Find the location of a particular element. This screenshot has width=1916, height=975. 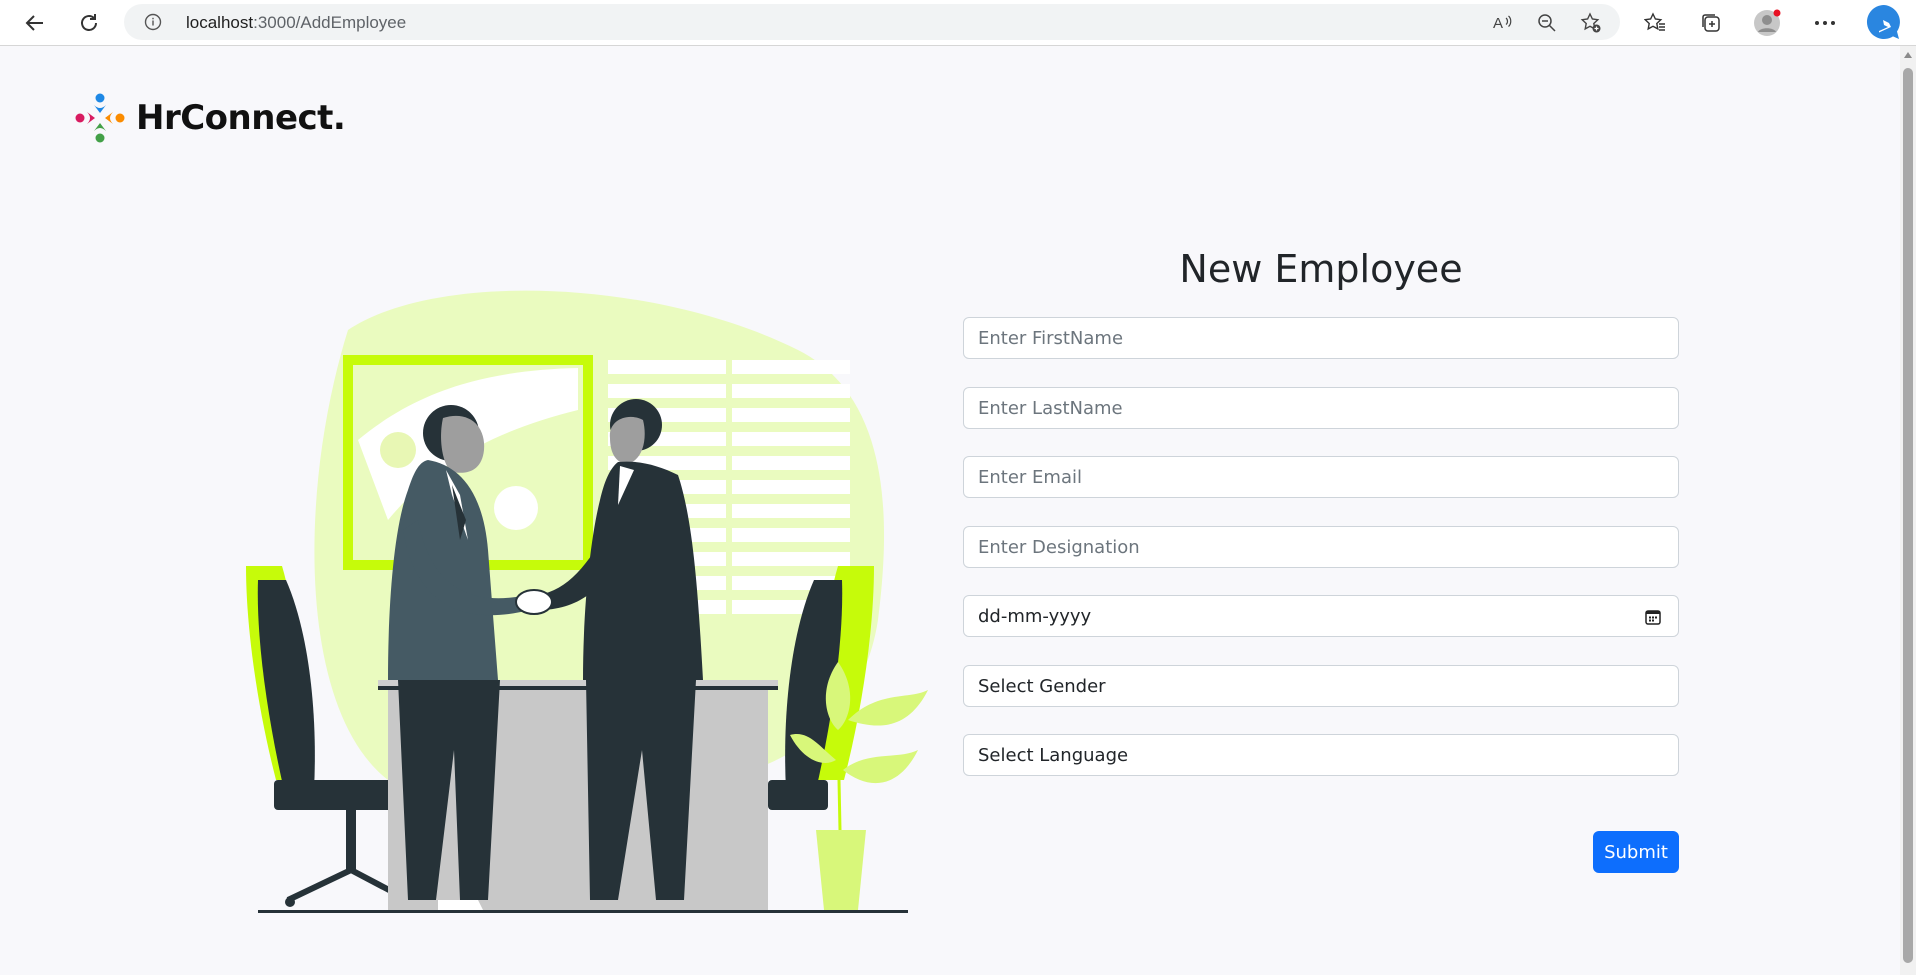

last-name-field is located at coordinates (1321, 408).